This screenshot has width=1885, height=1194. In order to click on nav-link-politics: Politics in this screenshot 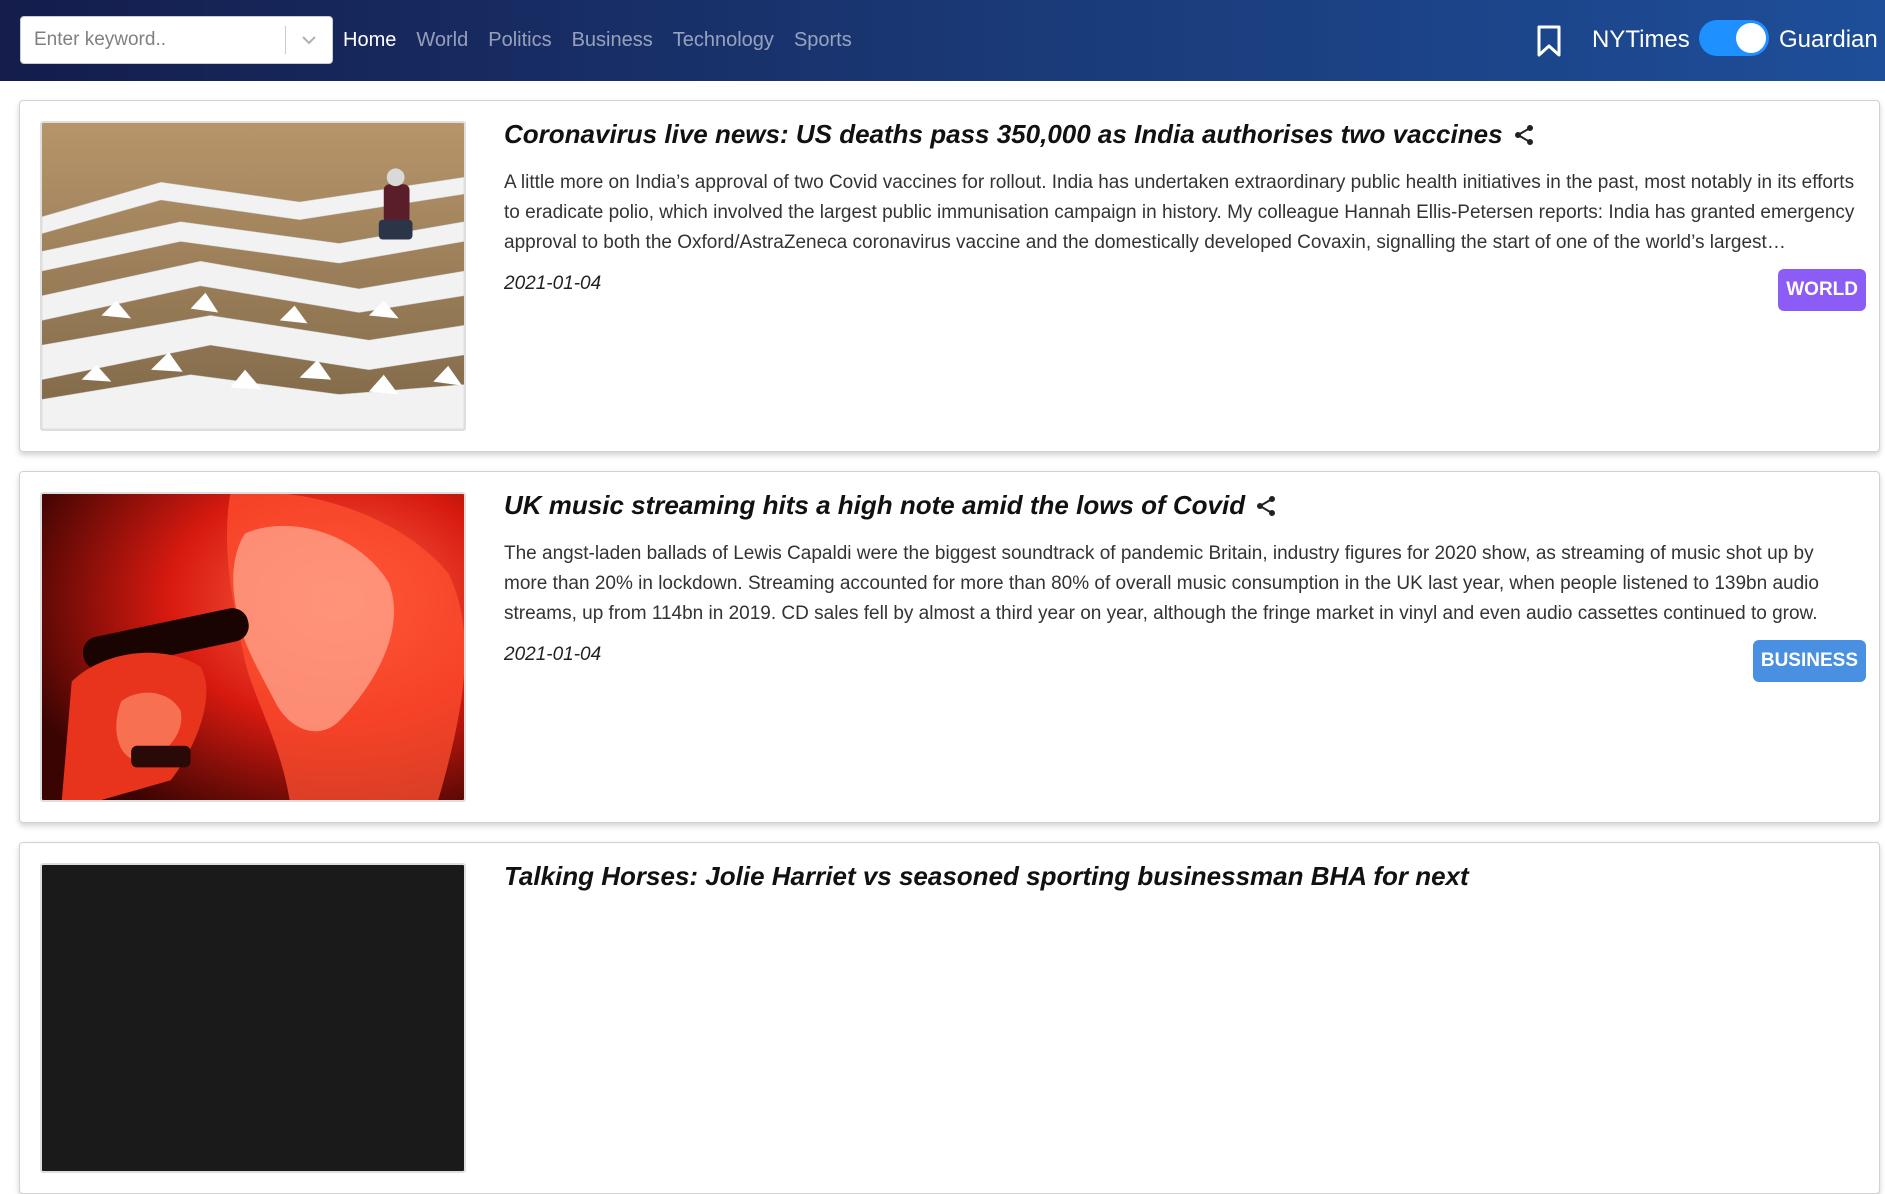, I will do `click(519, 40)`.